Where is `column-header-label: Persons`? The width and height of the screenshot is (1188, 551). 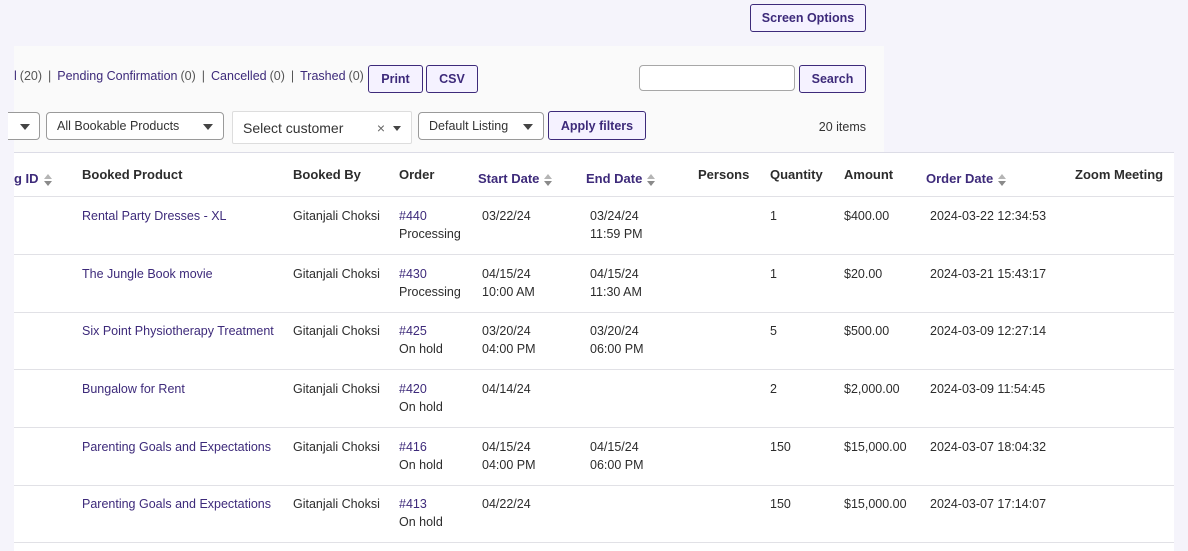
column-header-label: Persons is located at coordinates (724, 174).